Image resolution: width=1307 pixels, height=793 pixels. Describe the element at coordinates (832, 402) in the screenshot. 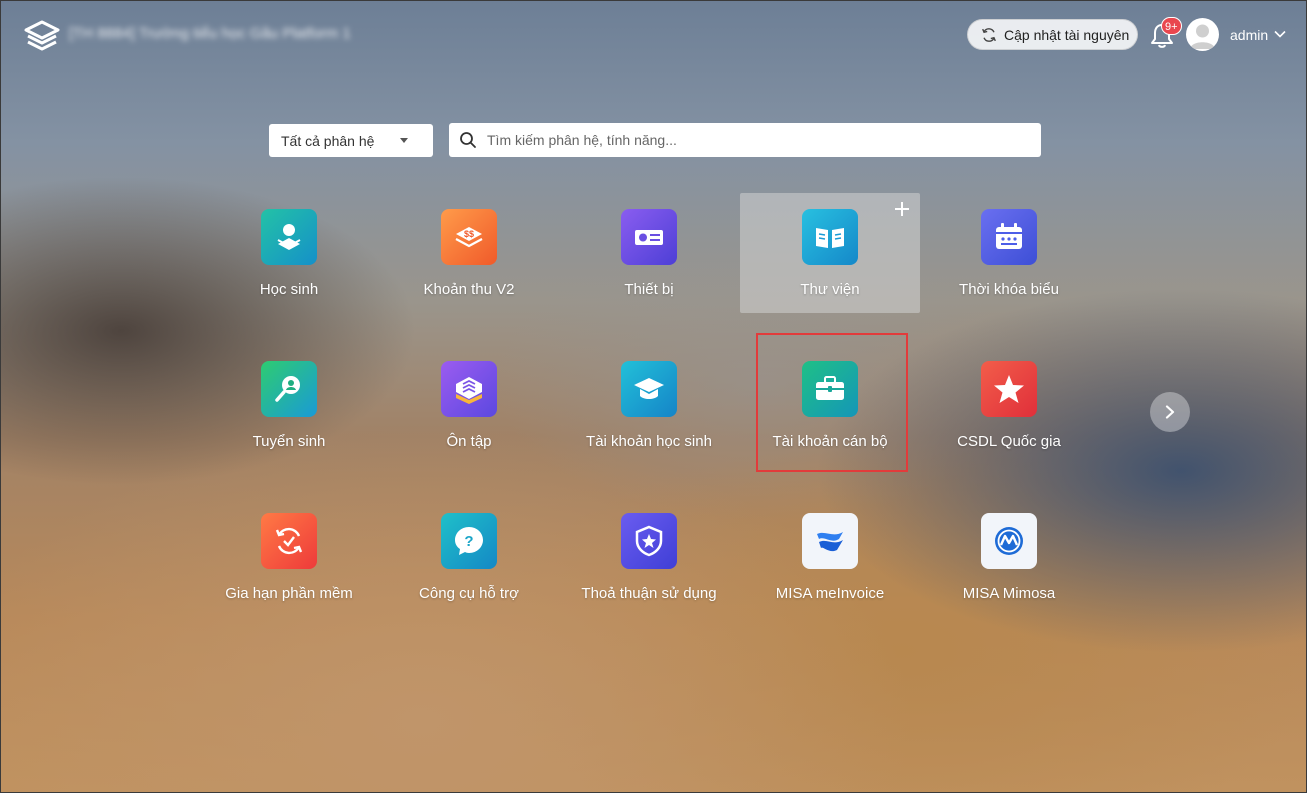

I see `highlight-box` at that location.